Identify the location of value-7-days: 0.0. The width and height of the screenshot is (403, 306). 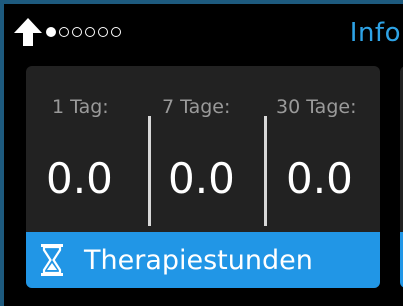
(201, 178).